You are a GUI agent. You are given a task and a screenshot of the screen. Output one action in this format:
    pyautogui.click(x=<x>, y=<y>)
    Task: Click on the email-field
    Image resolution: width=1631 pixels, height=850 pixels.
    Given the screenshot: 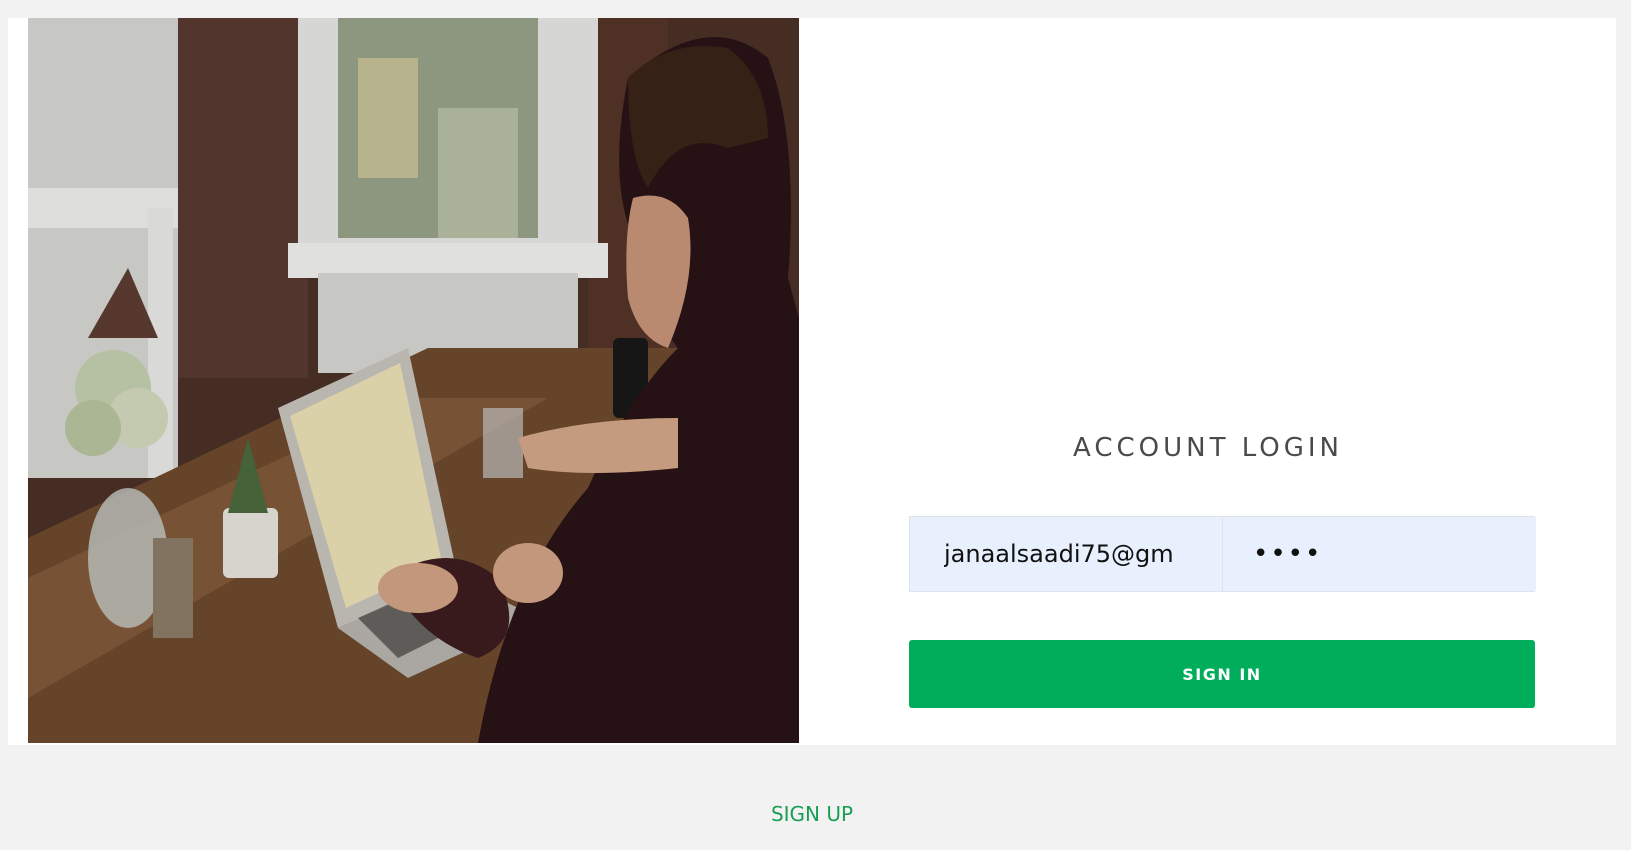 What is the action you would take?
    pyautogui.click(x=1066, y=554)
    